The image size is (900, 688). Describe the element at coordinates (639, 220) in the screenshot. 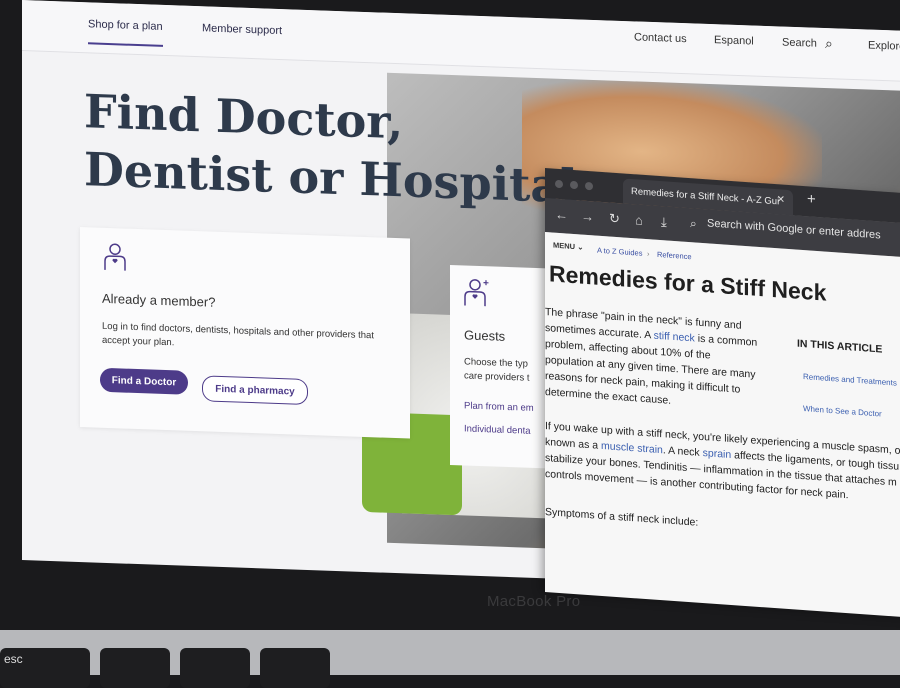

I see `home-icon: ⌂` at that location.